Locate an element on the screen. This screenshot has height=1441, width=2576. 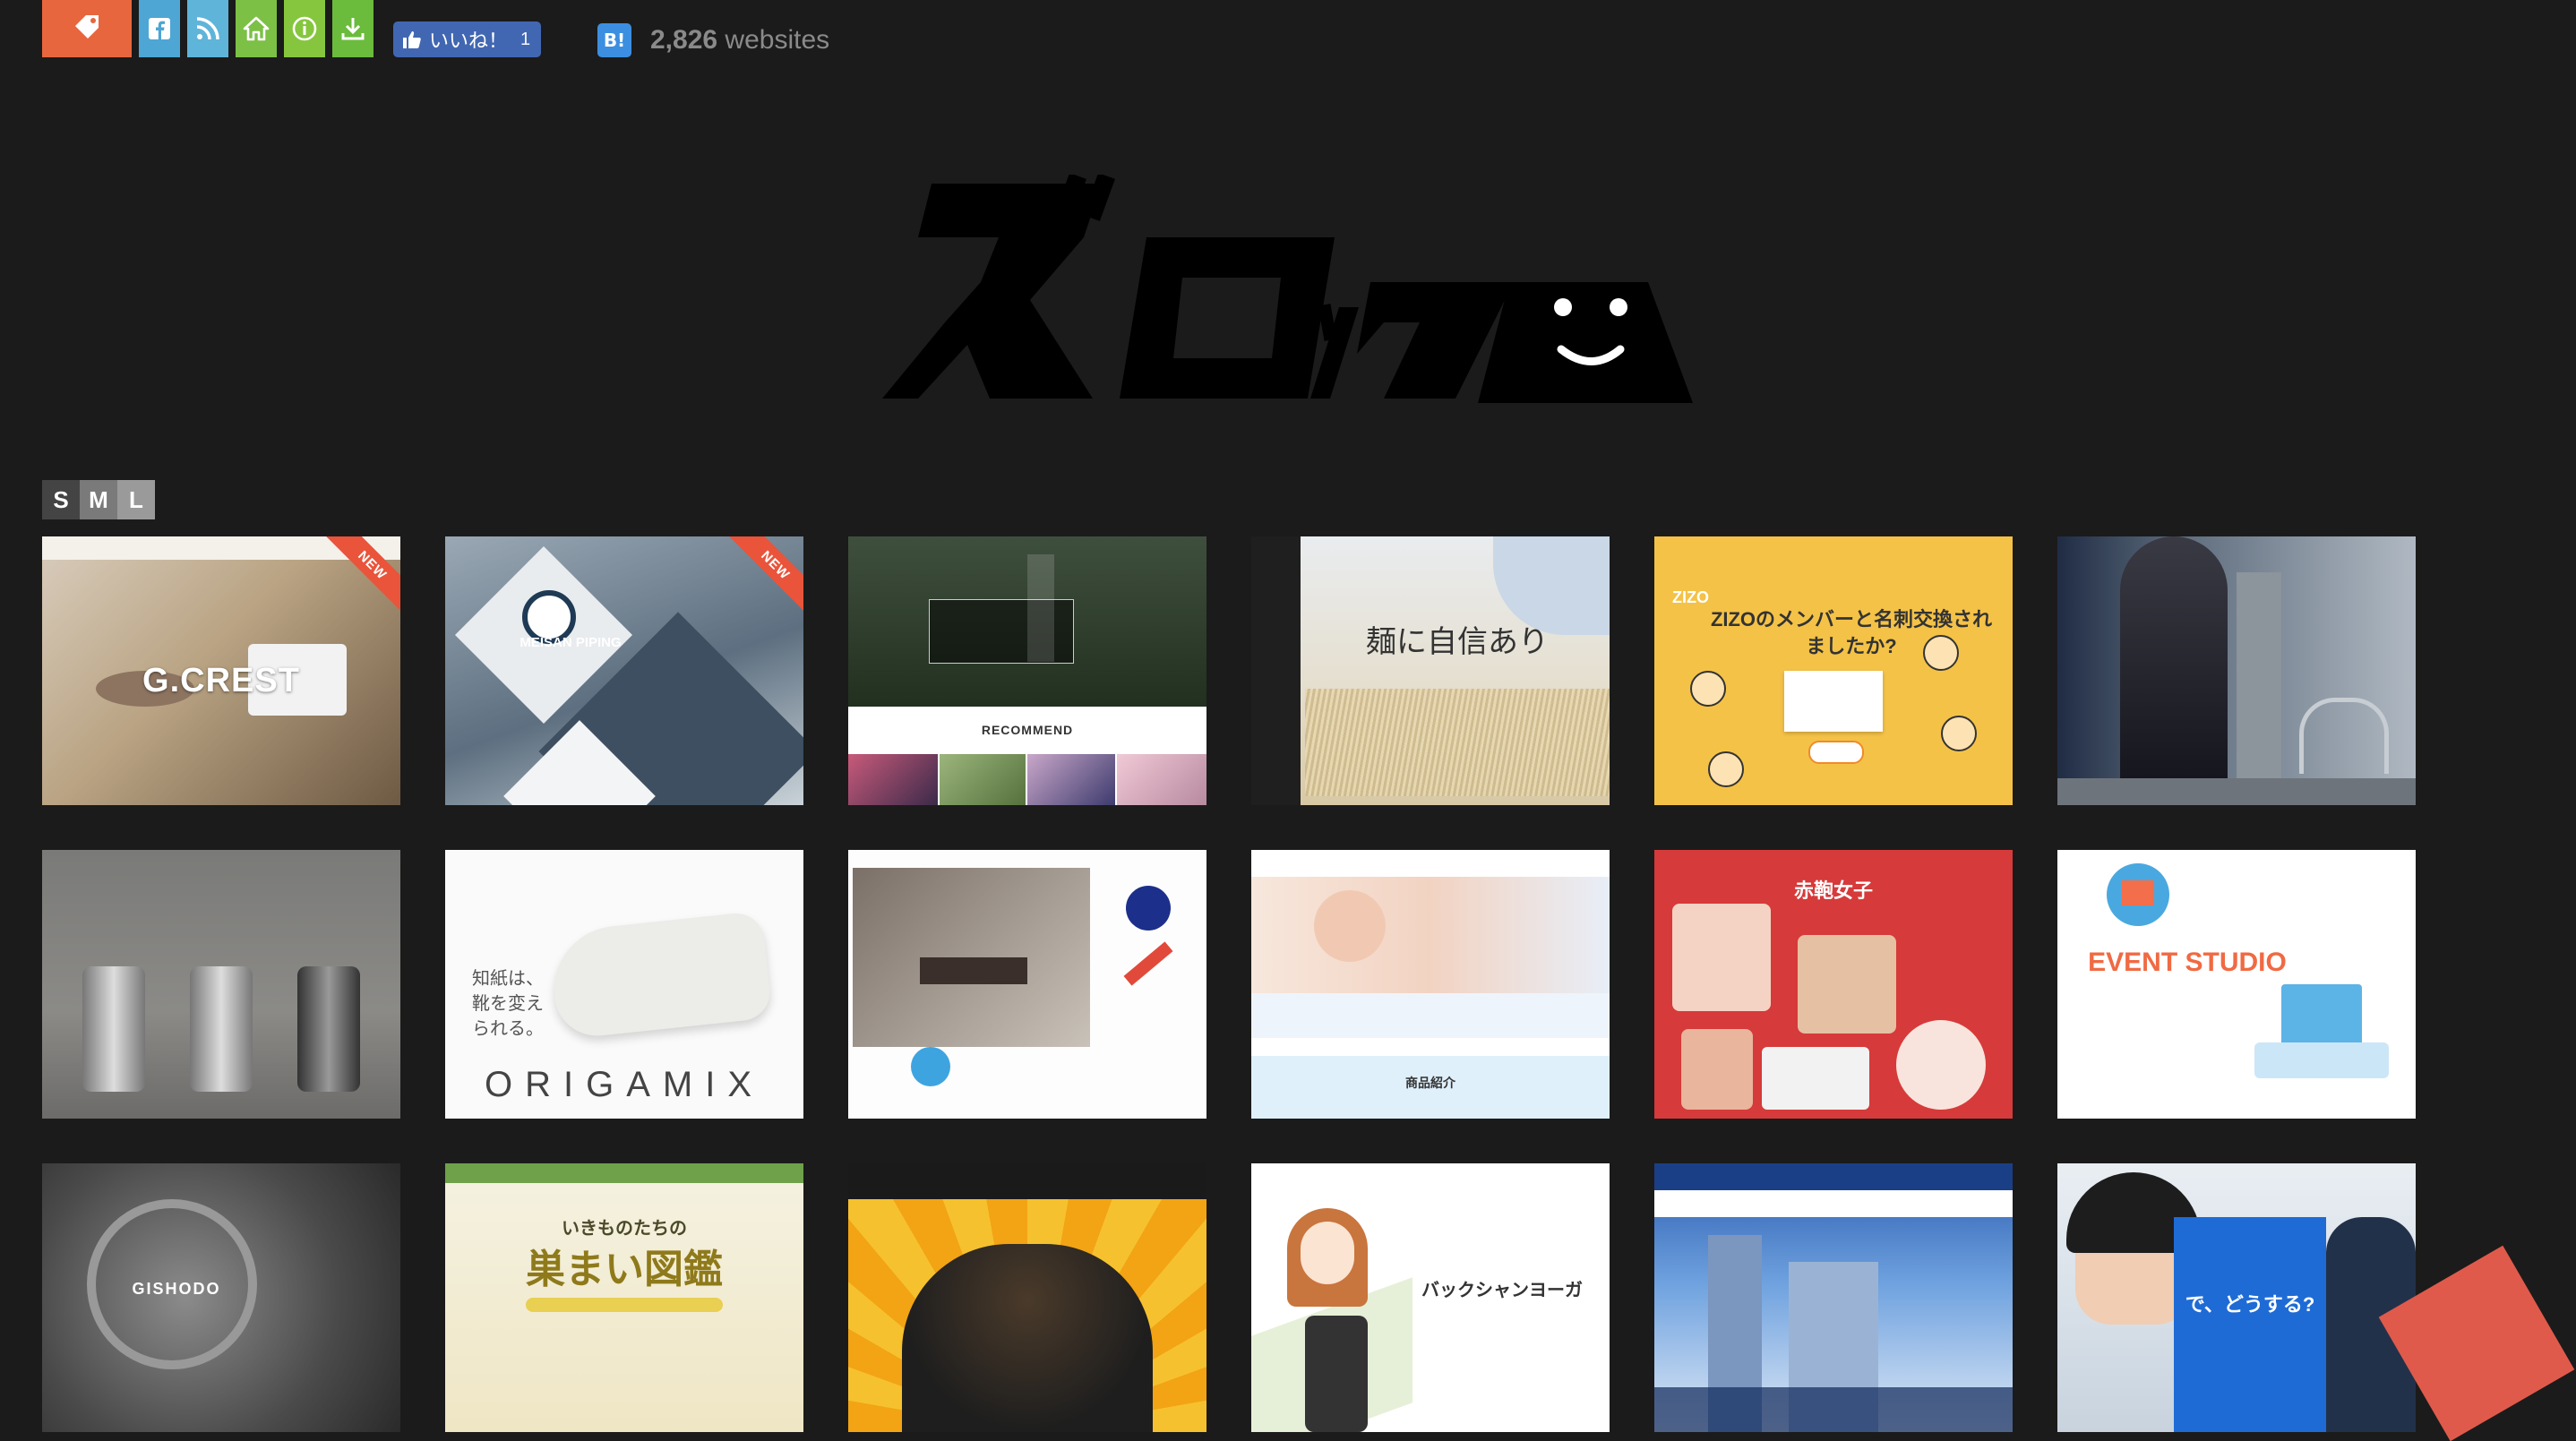
site-thumbnail: 麺に自信あり is located at coordinates (1430, 670).